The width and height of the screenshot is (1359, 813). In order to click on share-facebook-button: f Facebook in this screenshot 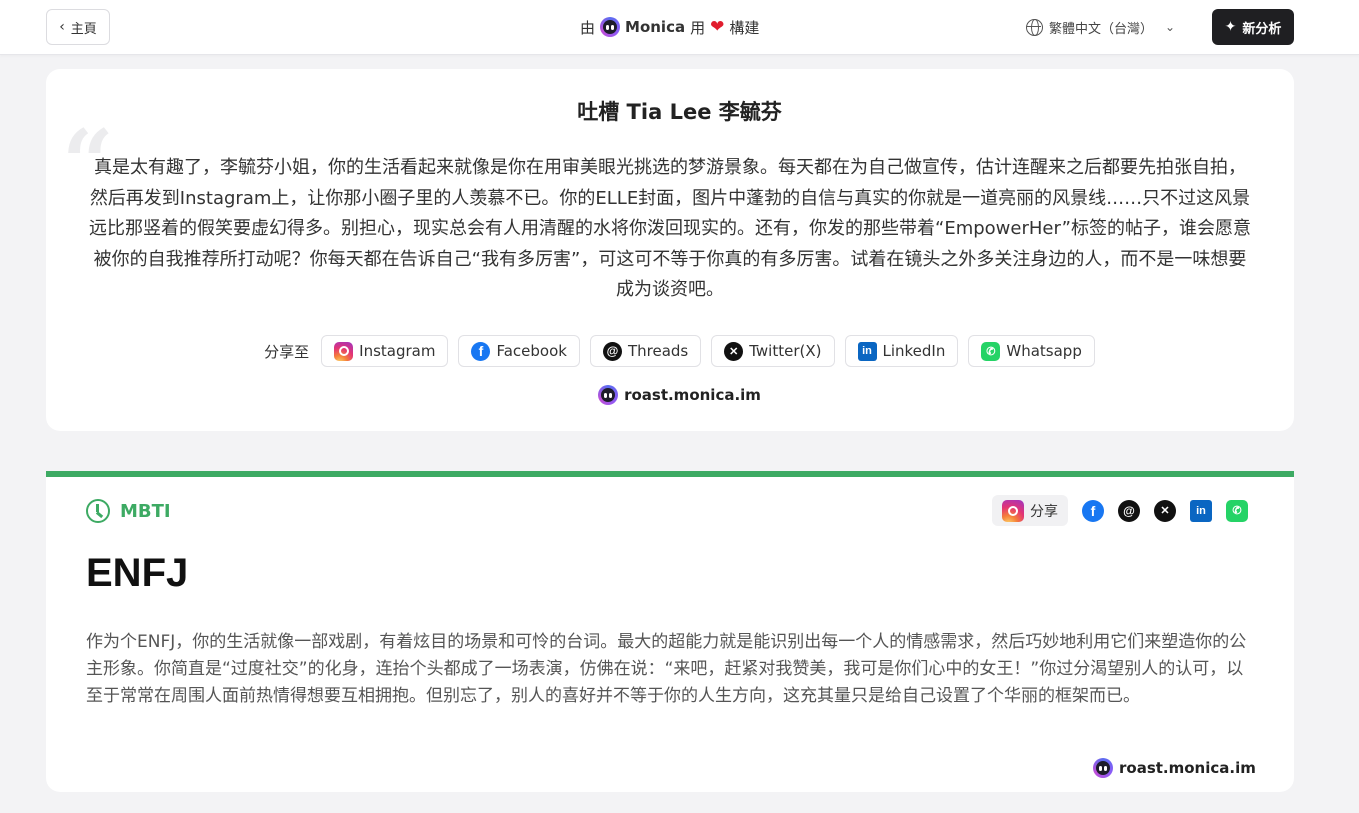, I will do `click(519, 351)`.